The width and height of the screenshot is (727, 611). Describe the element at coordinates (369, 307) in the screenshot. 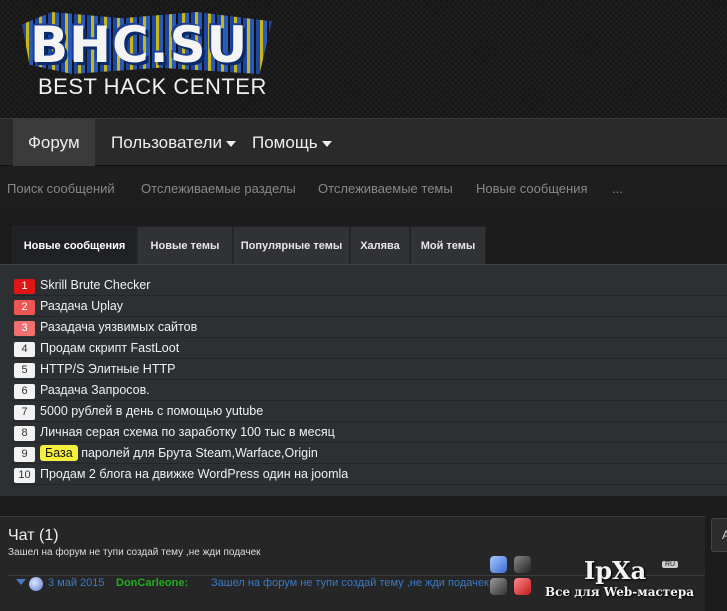

I see `list-item: 2 Раздача Uplay` at that location.